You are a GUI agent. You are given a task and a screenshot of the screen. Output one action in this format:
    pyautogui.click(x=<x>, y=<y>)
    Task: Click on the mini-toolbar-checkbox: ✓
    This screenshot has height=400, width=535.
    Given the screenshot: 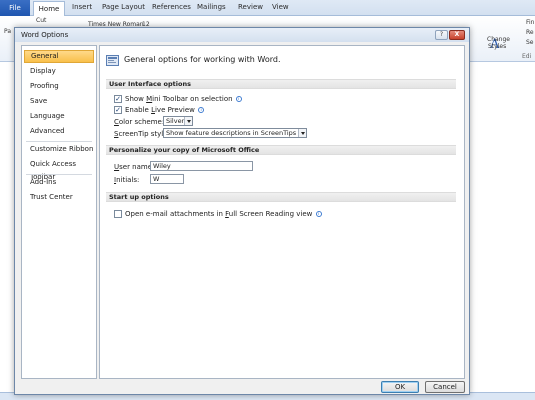 What is the action you would take?
    pyautogui.click(x=118, y=99)
    